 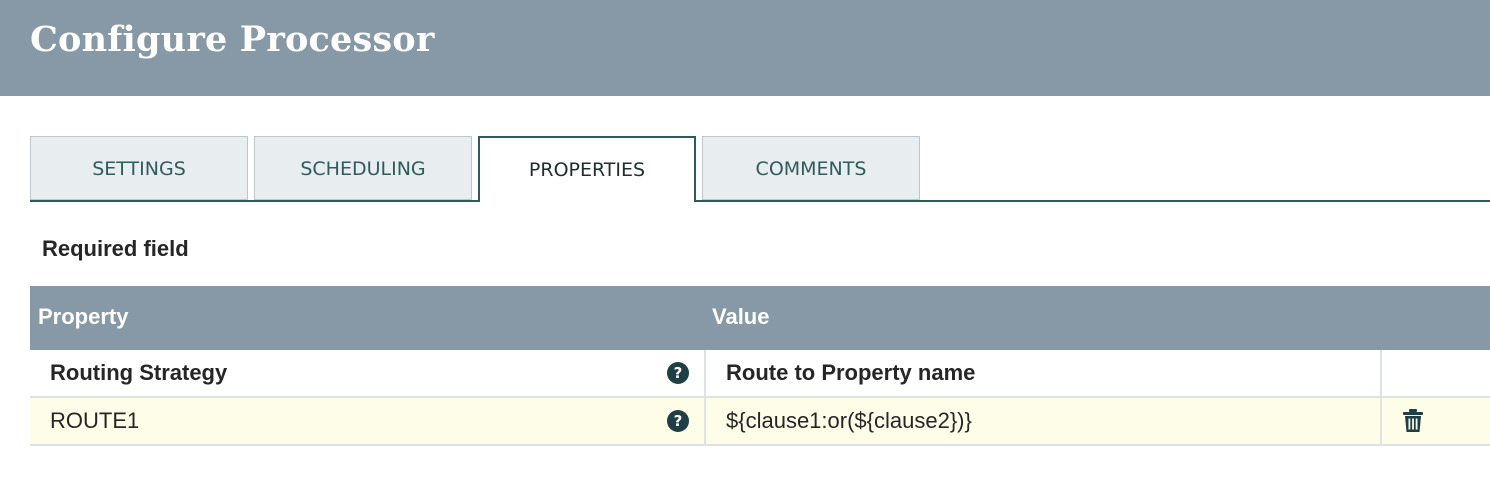 I want to click on tab-properties: PROPERTIES, so click(x=587, y=169).